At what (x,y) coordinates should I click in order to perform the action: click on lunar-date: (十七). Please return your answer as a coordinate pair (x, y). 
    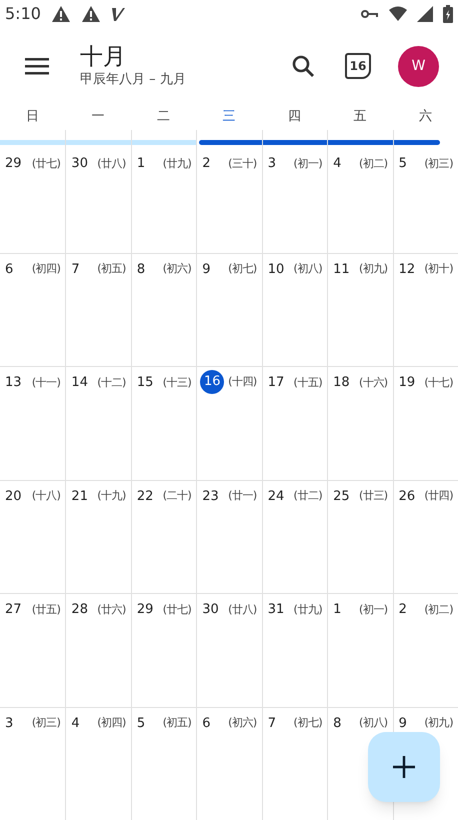
    Looking at the image, I should click on (438, 382).